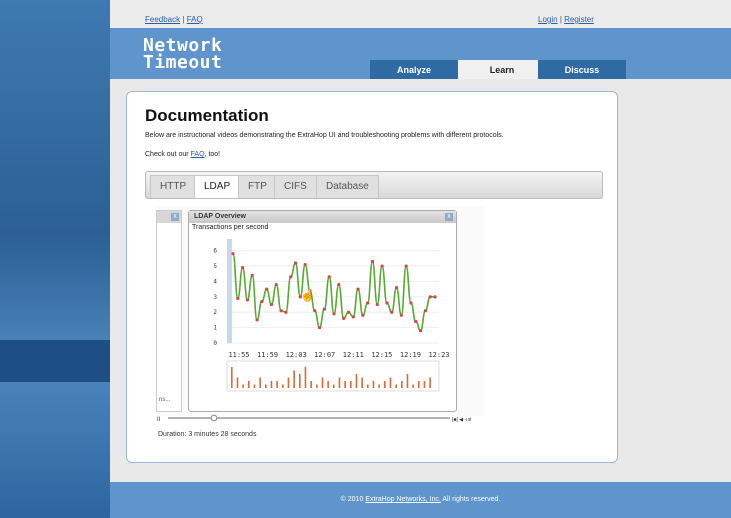  Describe the element at coordinates (267, 355) in the screenshot. I see `x-tick-label: 11:59` at that location.